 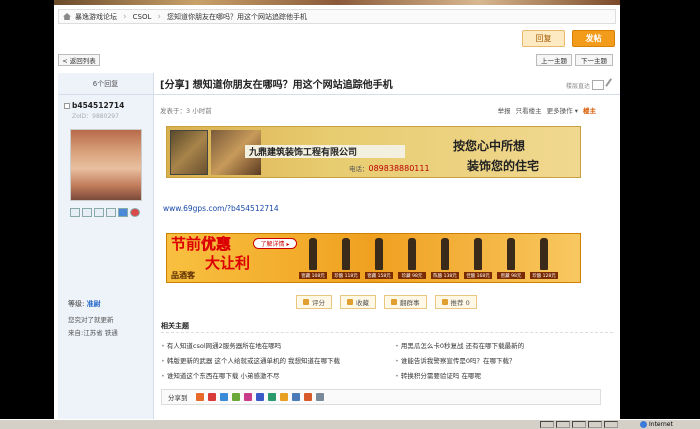 What do you see at coordinates (186, 111) in the screenshot?
I see `post-meta: 发表于：3 小时前` at bounding box center [186, 111].